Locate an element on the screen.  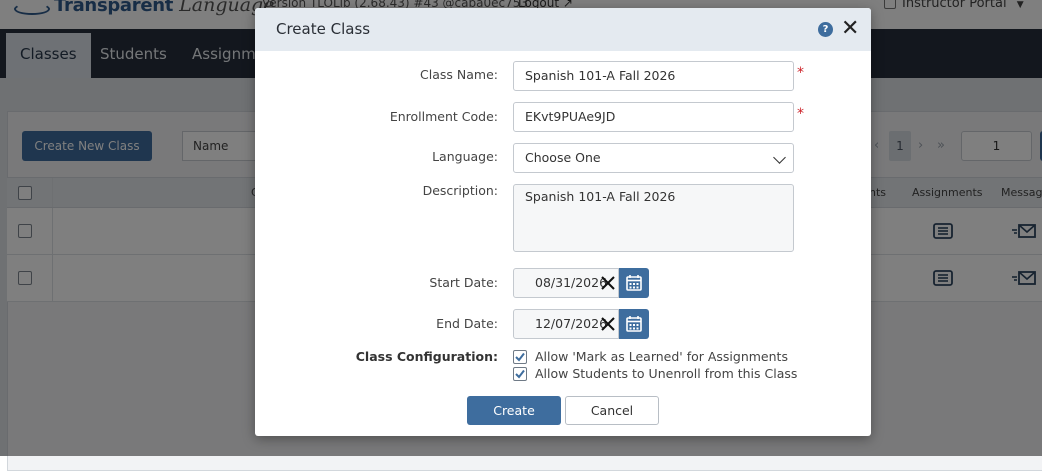
language-select-value: Choose One is located at coordinates (563, 157).